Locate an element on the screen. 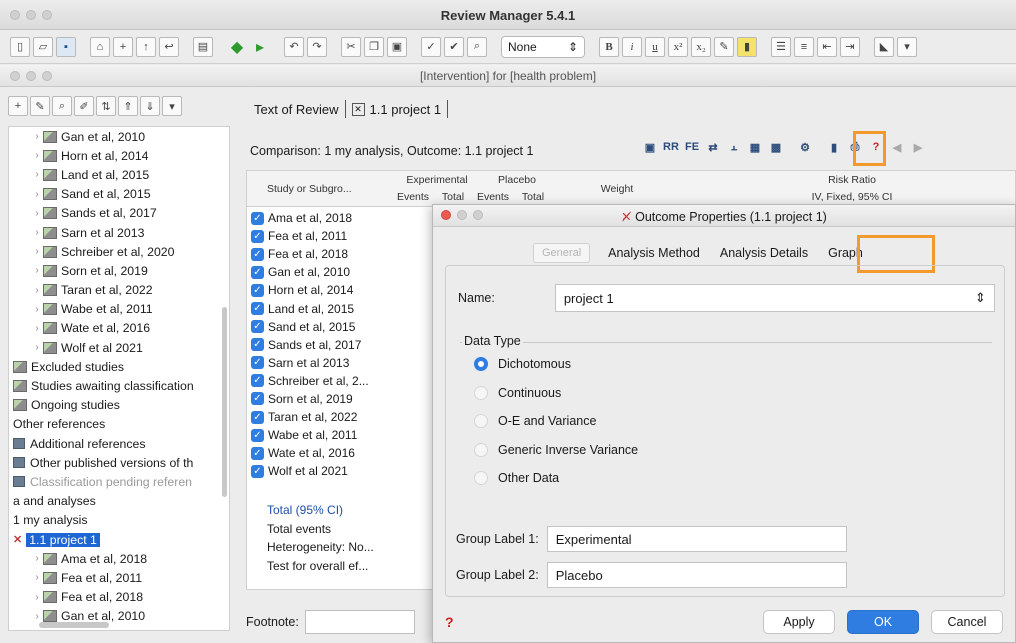  prev-arrow-icon: ◀ is located at coordinates (897, 147).